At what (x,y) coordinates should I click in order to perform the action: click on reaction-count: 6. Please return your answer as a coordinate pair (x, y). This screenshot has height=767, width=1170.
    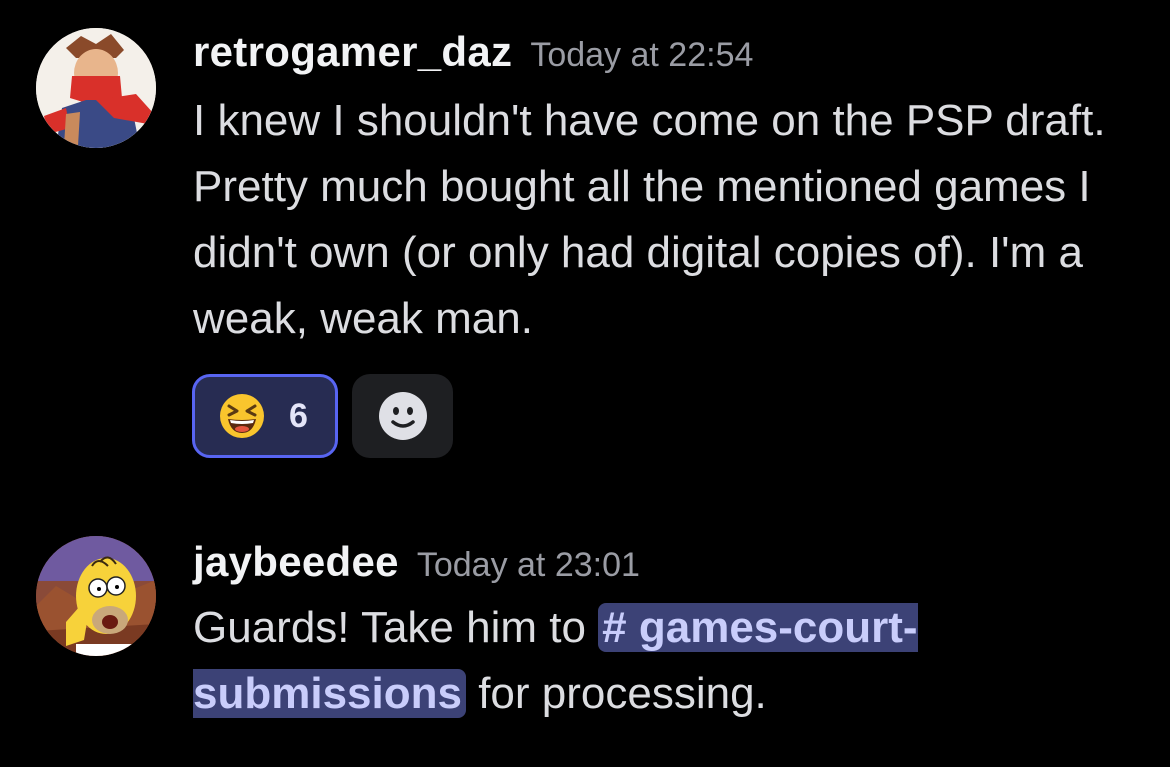
    Looking at the image, I should click on (298, 415).